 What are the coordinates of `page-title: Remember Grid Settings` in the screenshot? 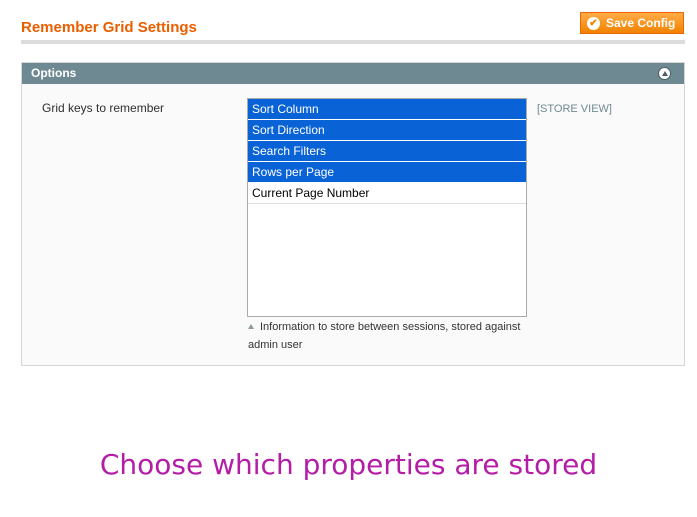 It's located at (109, 27).